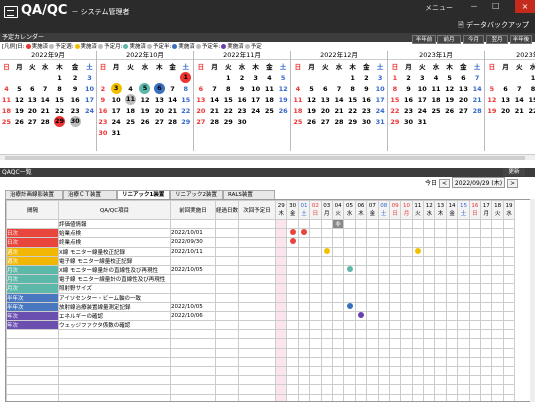  What do you see at coordinates (215, 99) in the screenshot?
I see `calendar-day: 14` at bounding box center [215, 99].